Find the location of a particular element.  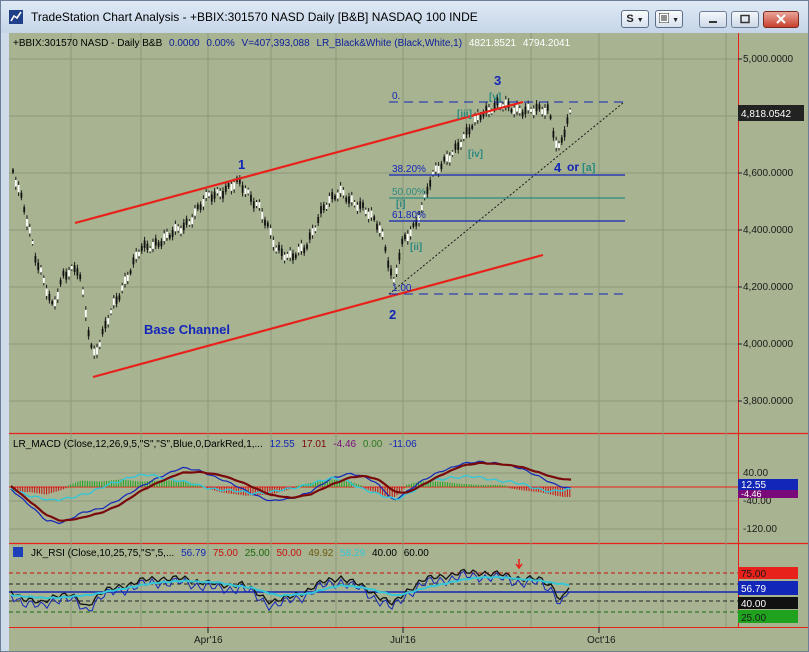

rsi-study-icon is located at coordinates (18, 552).